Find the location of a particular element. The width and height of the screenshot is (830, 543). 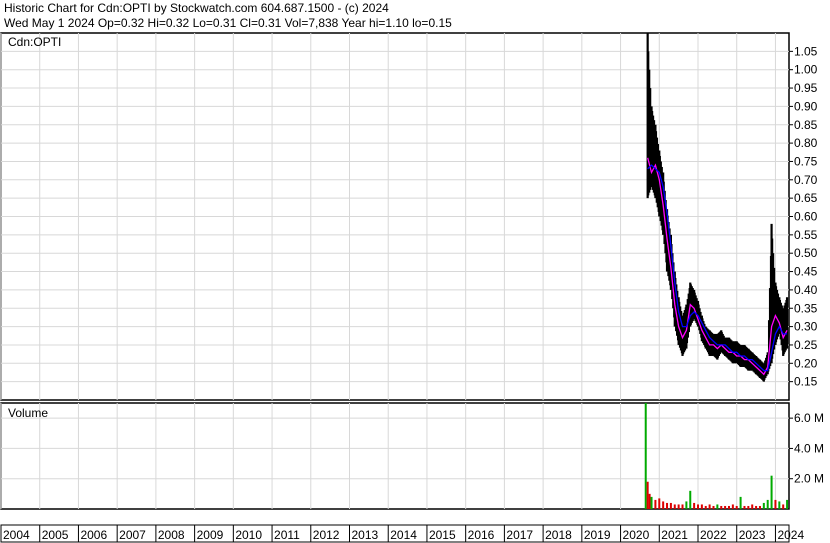

volume-y-tick-label: 4.0 M is located at coordinates (809, 448).